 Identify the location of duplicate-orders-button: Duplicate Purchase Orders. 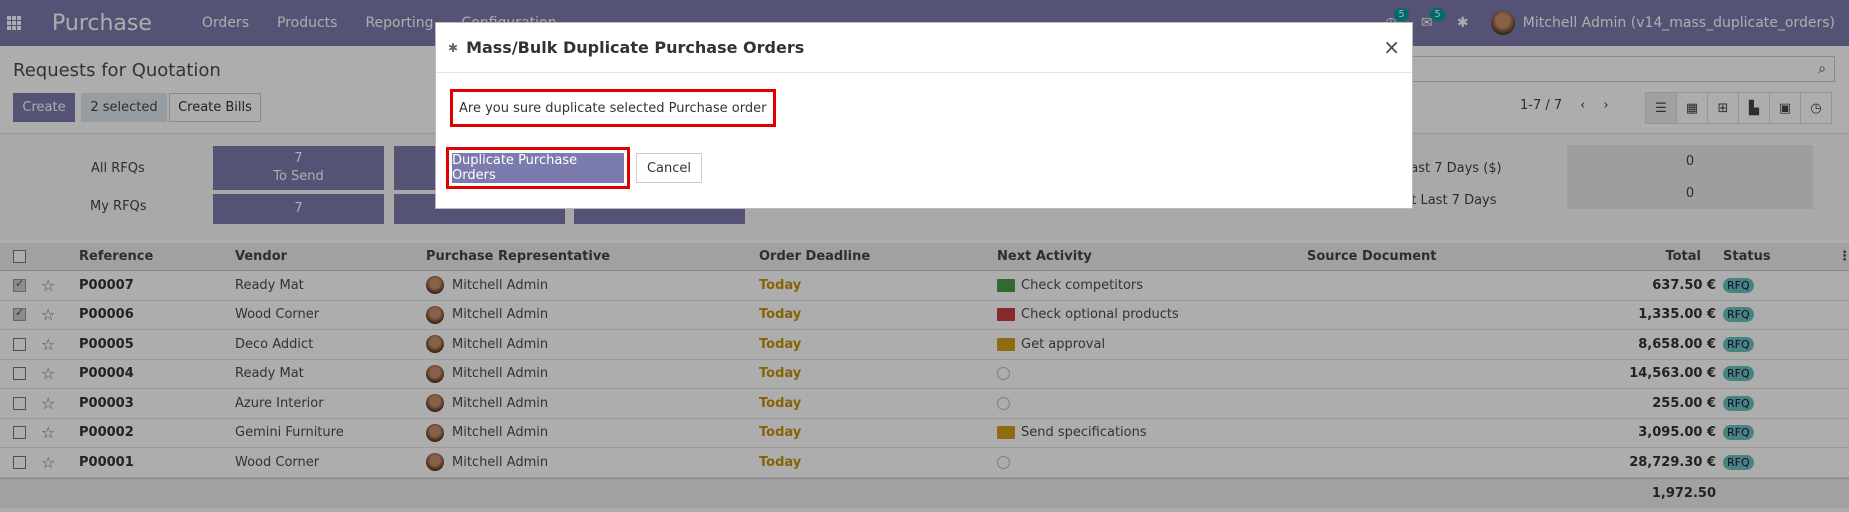
(538, 168).